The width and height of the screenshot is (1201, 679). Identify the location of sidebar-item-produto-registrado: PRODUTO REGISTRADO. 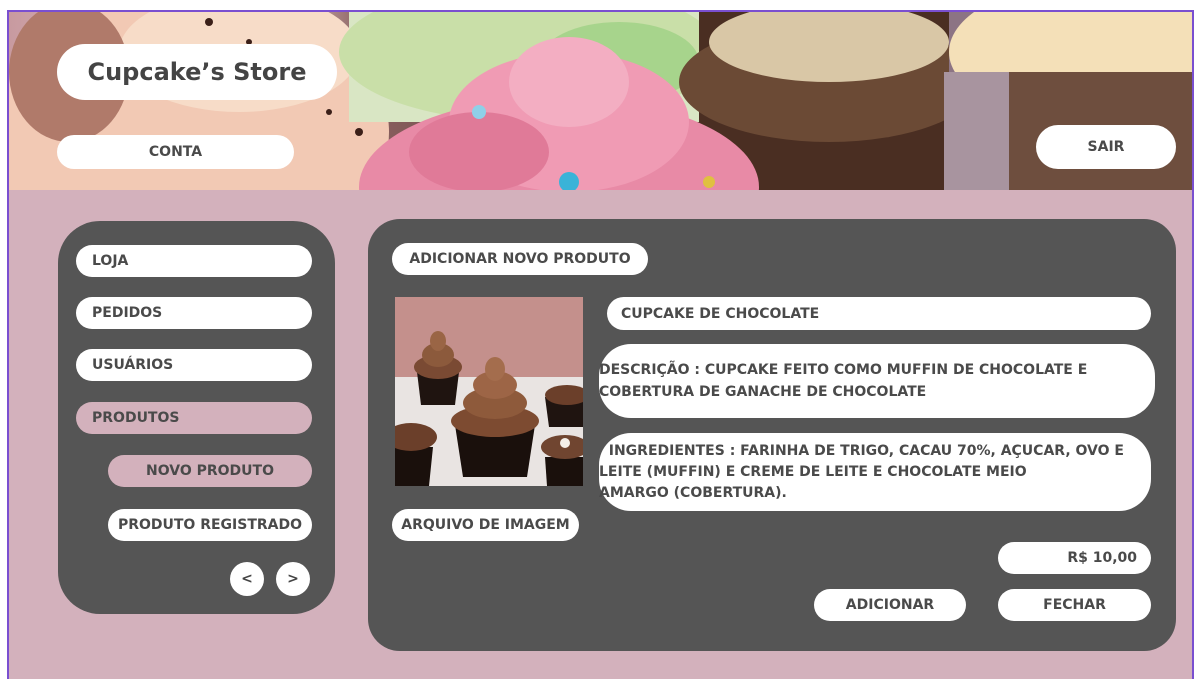
(210, 525).